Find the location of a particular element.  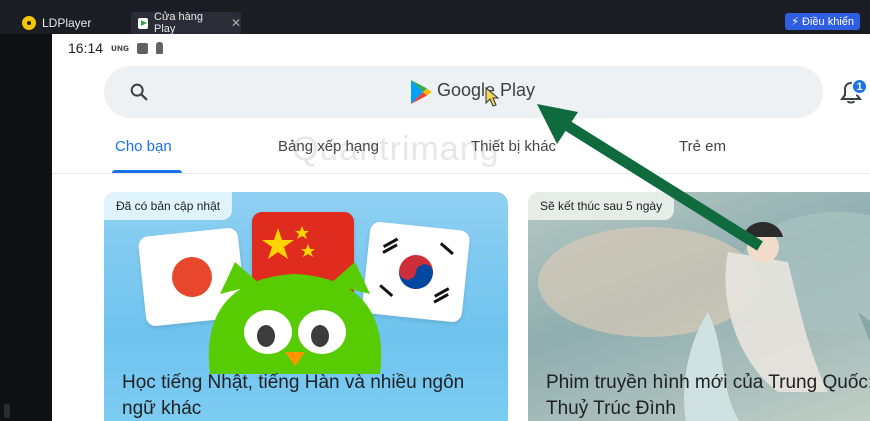

emulator-title-bar: LDPlayer Cửa hàng Play ✕ ⚡ Điều khiển is located at coordinates (435, 17).